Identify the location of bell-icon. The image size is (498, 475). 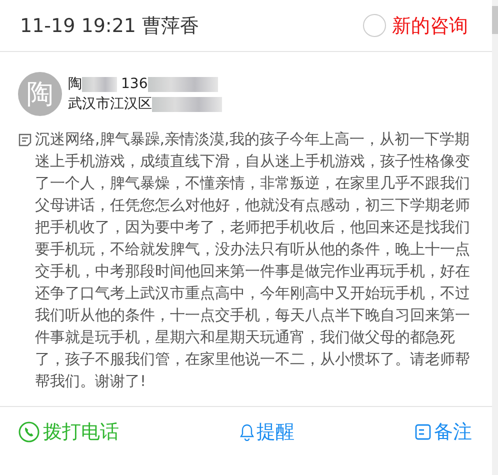
(247, 432).